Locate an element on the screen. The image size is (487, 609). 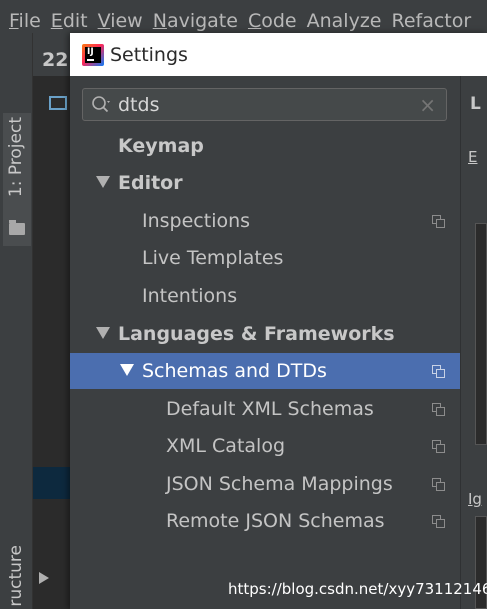
settings-tree-item: Editor is located at coordinates (265, 183).